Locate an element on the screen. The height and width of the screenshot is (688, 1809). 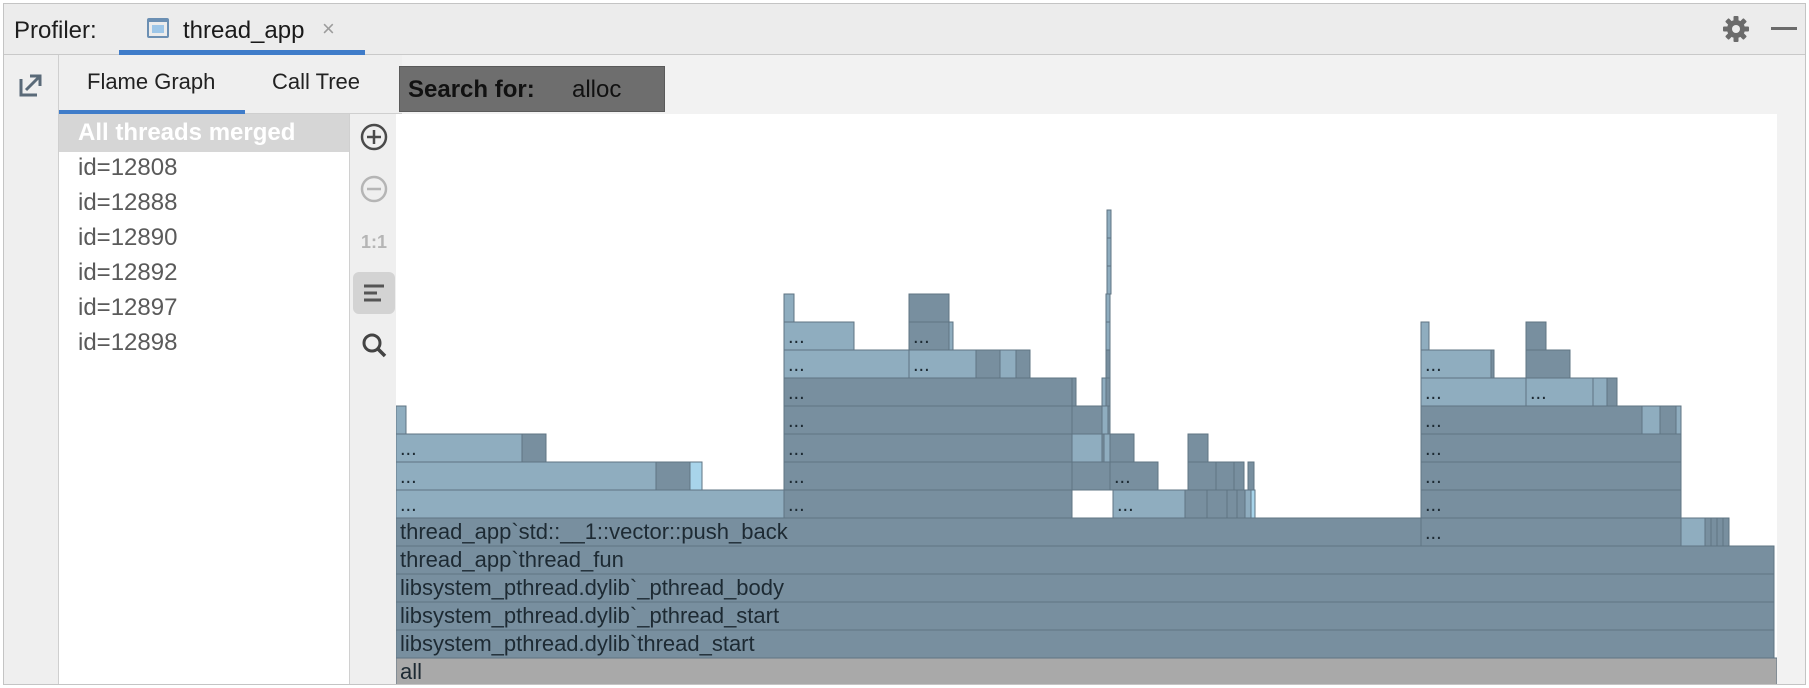
reset-zoom-icon: 1:1 is located at coordinates (374, 241).